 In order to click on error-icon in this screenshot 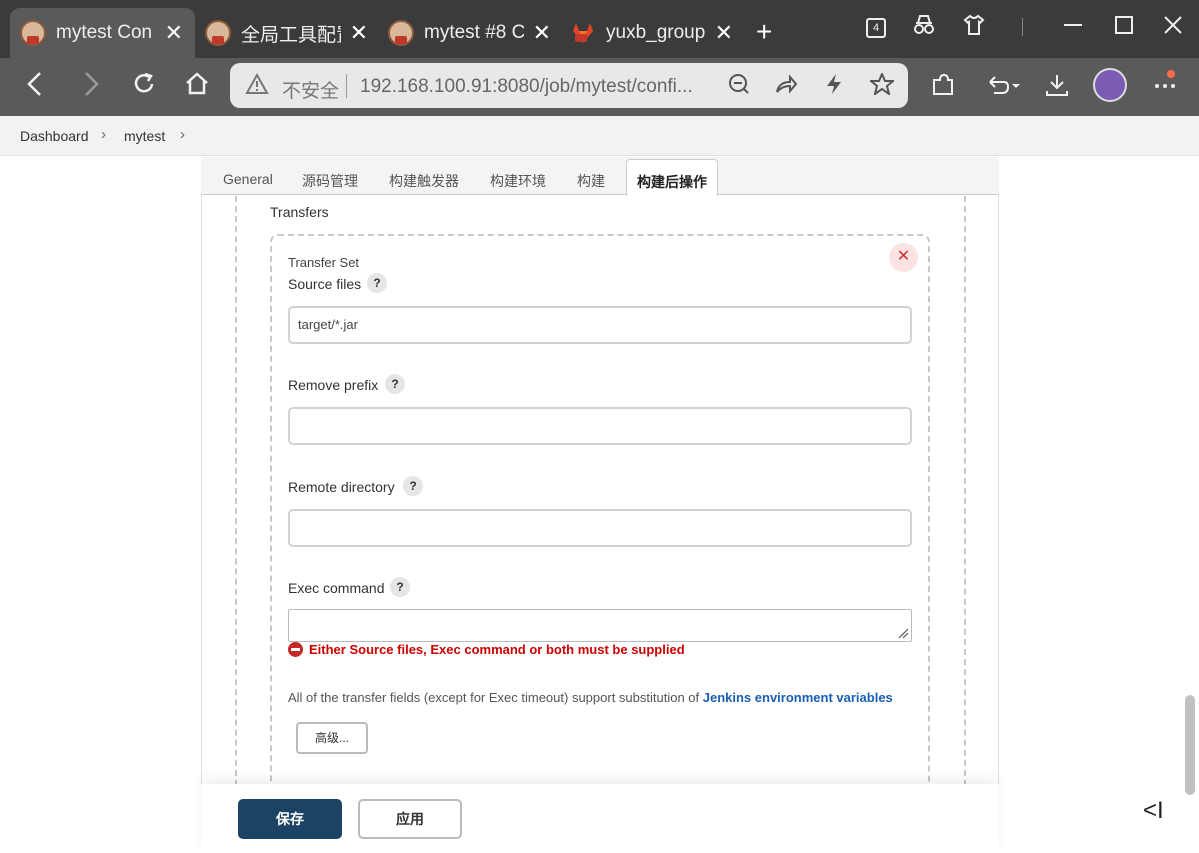, I will do `click(295, 649)`.